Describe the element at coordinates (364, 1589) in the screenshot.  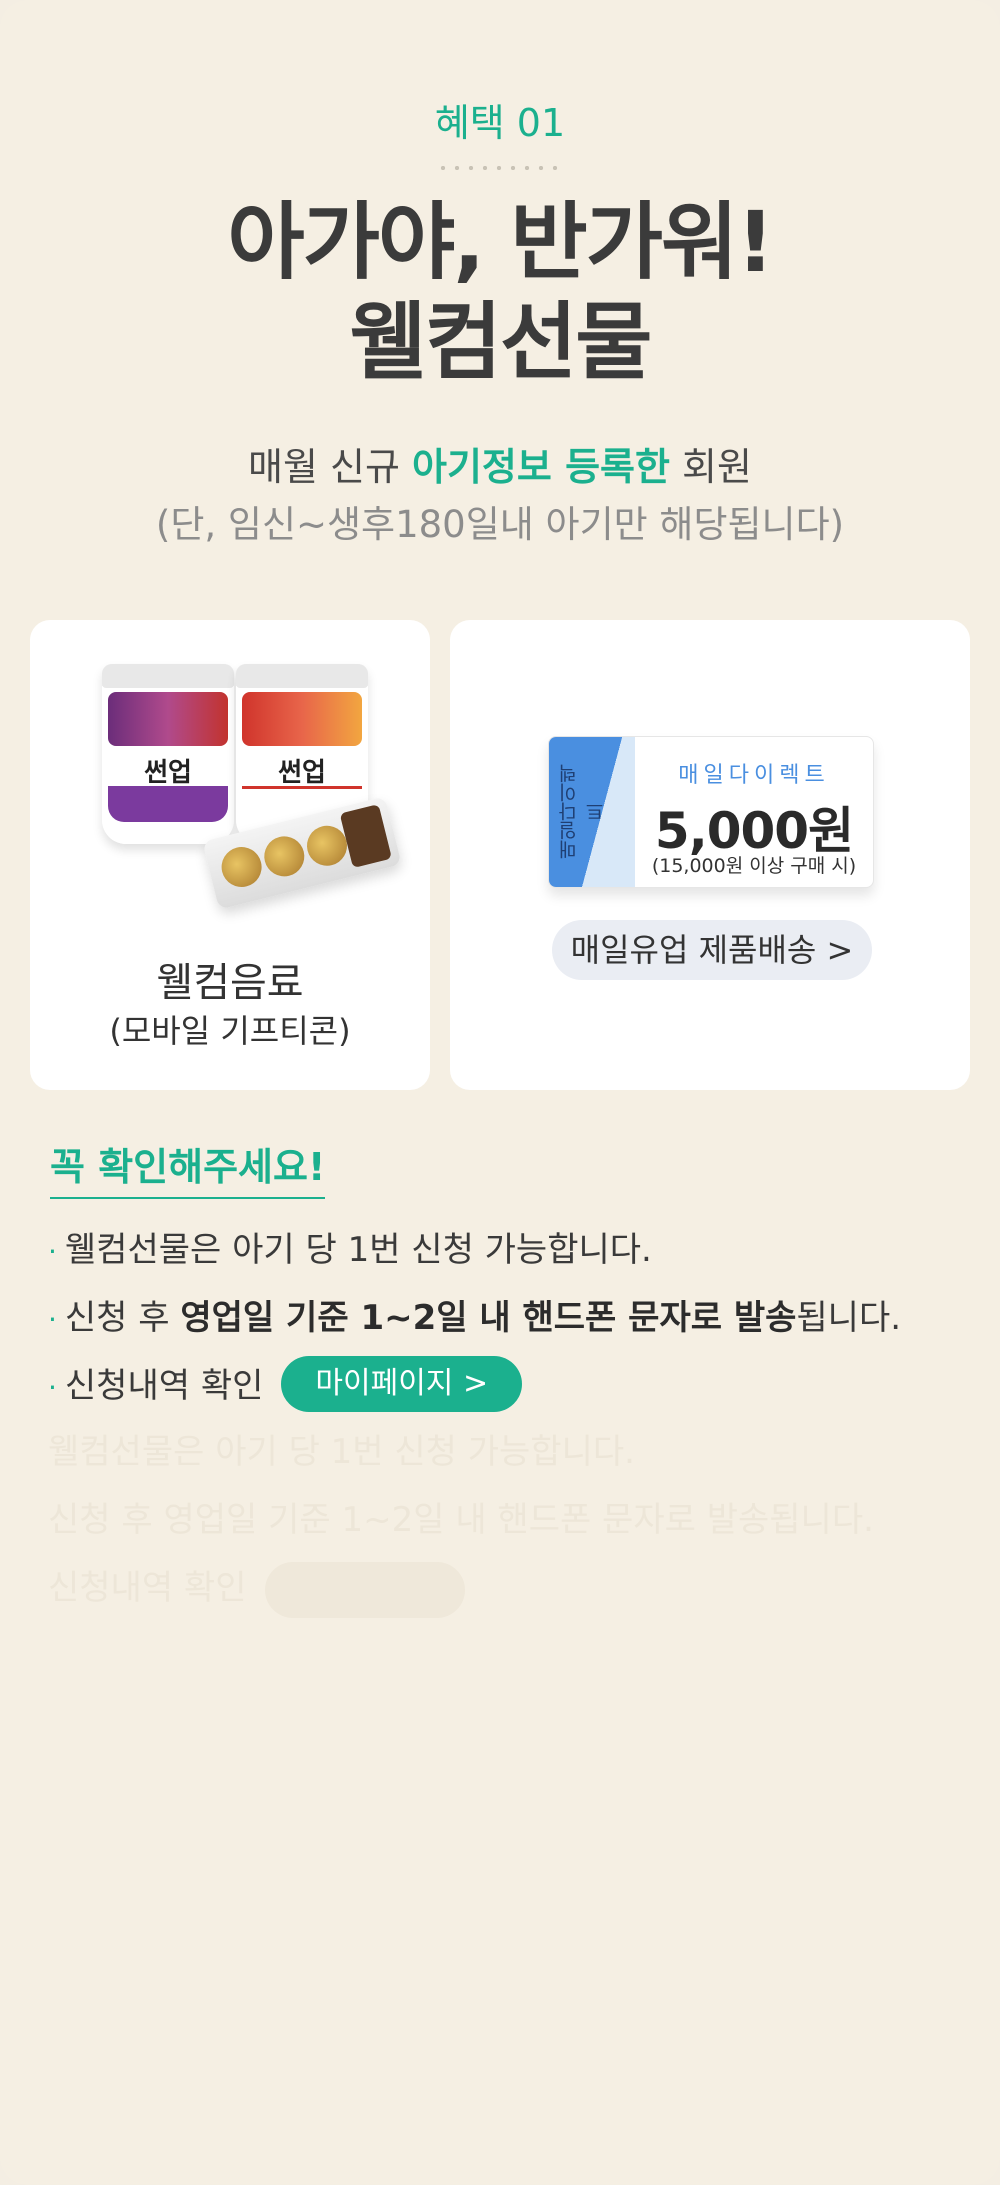
I see `ghost-button` at that location.